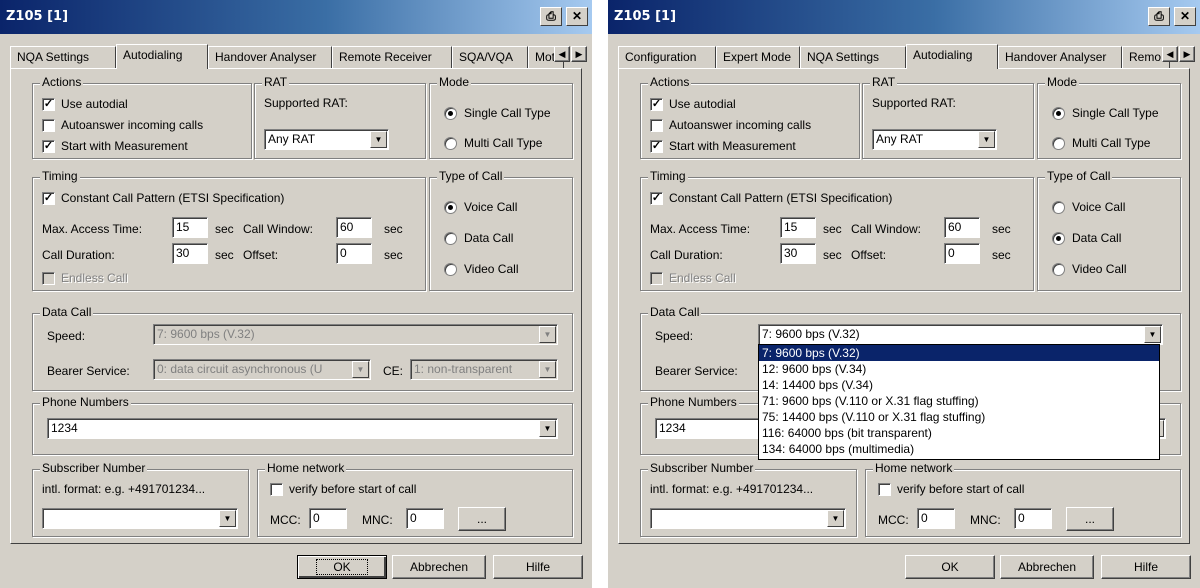  I want to click on mode-group: Mode Single Call Type Multi Call Type, so click(501, 117).